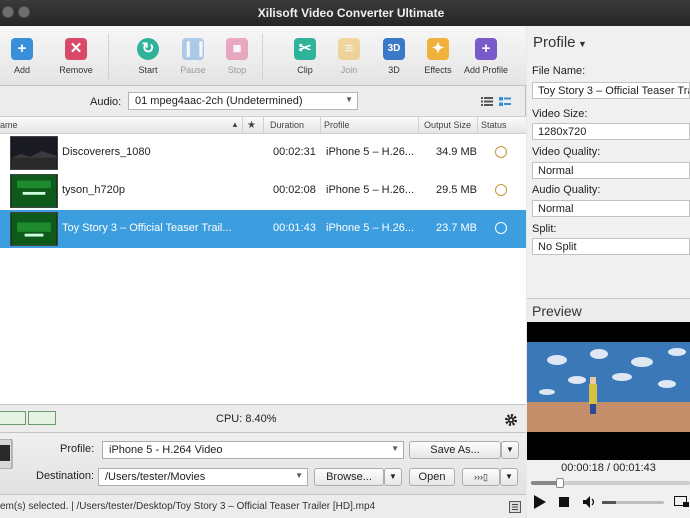 The height and width of the screenshot is (518, 690). I want to click on audio-quality-field: Normal, so click(611, 208).